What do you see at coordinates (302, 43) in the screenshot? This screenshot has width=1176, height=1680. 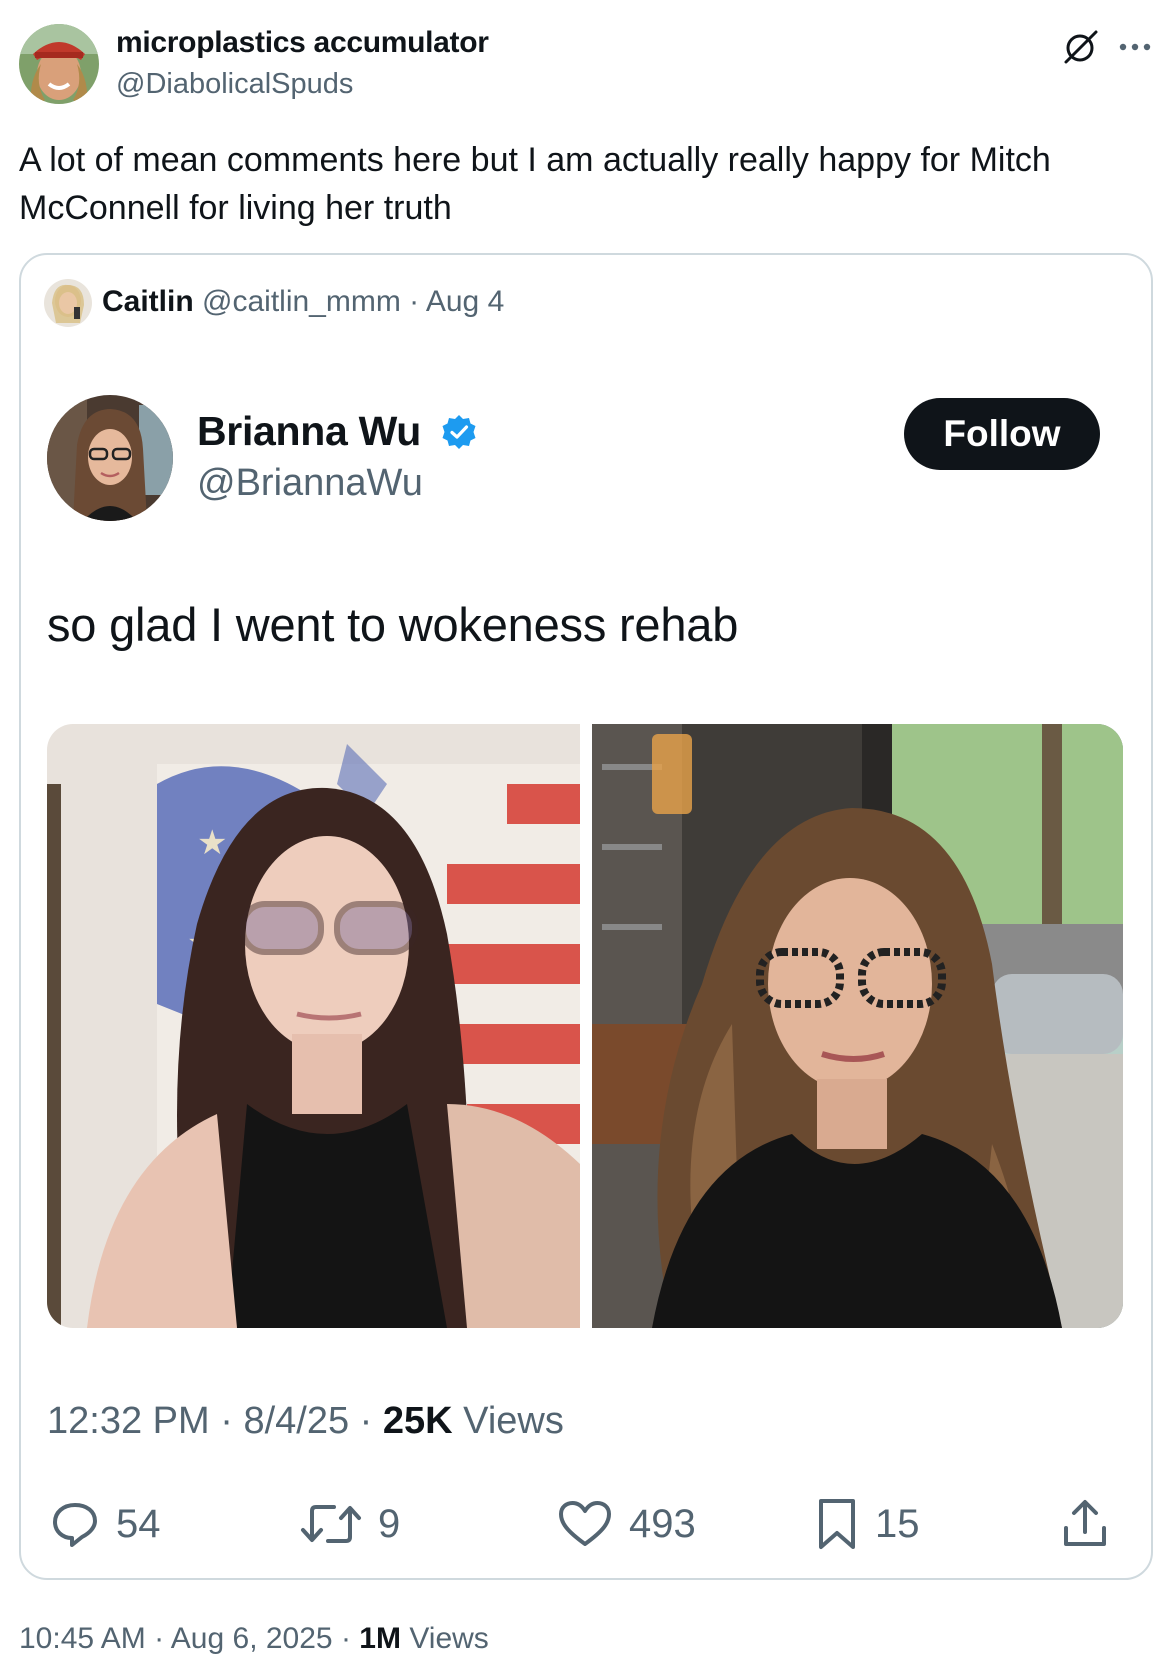 I see `author-display-name: microplastics accumulator` at bounding box center [302, 43].